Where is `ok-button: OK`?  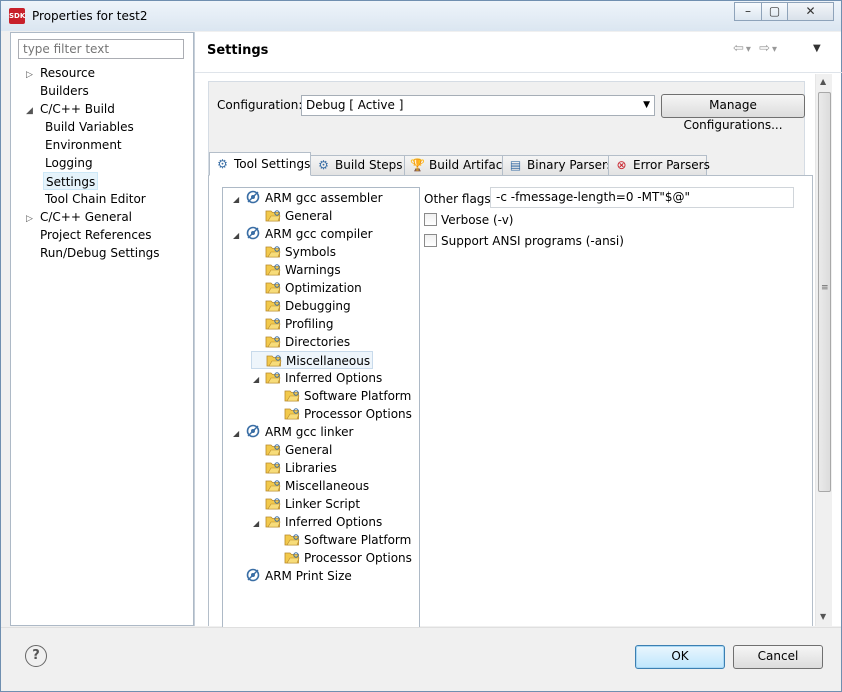
ok-button: OK is located at coordinates (680, 657).